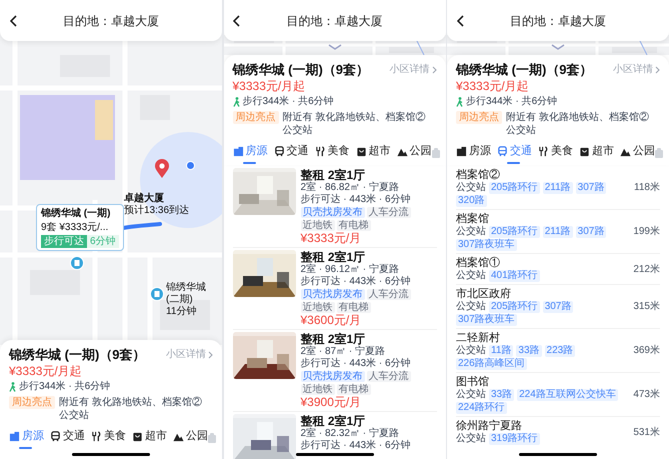 The height and width of the screenshot is (459, 669). Describe the element at coordinates (473, 219) in the screenshot. I see `station-name: 档案馆` at that location.